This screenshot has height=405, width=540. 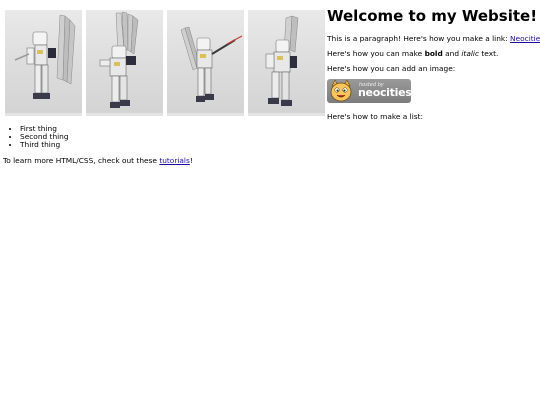 I want to click on paragraph-list: Here's how to make a list:, so click(x=375, y=116).